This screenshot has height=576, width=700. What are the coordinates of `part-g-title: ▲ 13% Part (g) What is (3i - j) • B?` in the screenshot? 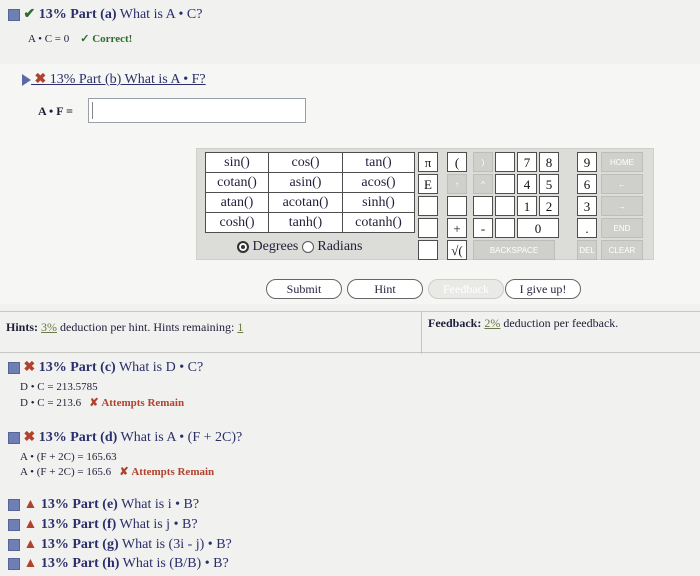 It's located at (120, 545).